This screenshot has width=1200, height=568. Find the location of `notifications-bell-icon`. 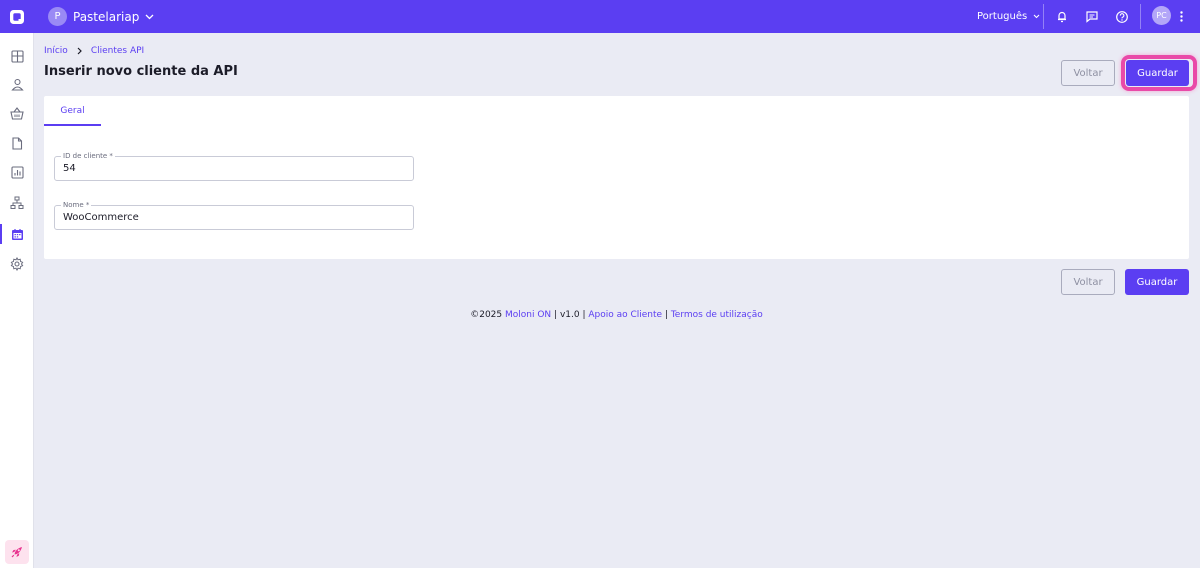

notifications-bell-icon is located at coordinates (1061, 16).